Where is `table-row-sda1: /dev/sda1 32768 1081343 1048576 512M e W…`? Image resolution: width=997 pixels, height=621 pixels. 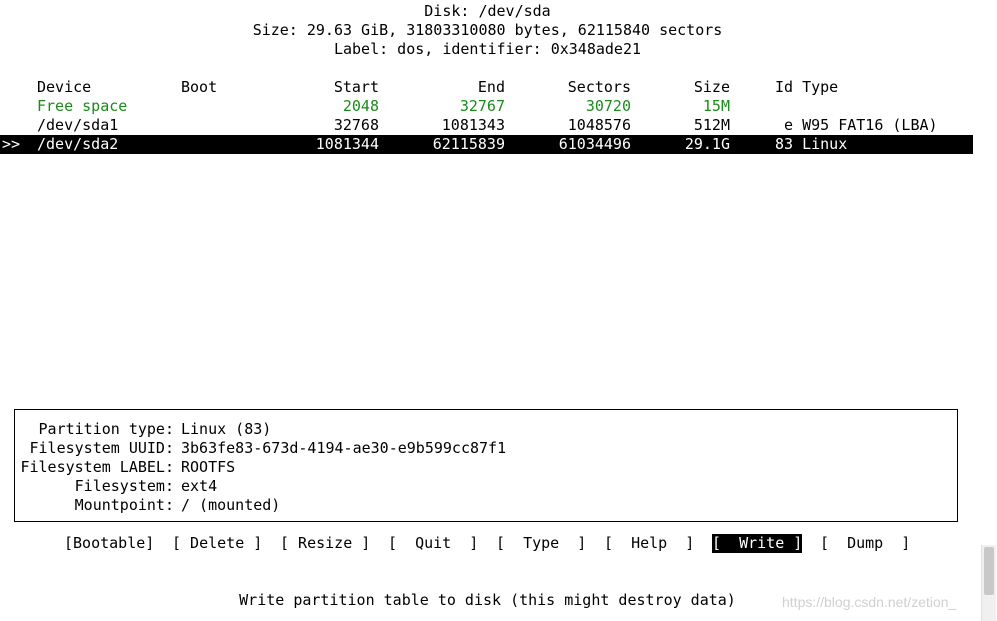 table-row-sda1: /dev/sda1 32768 1081343 1048576 512M e W… is located at coordinates (486, 125).